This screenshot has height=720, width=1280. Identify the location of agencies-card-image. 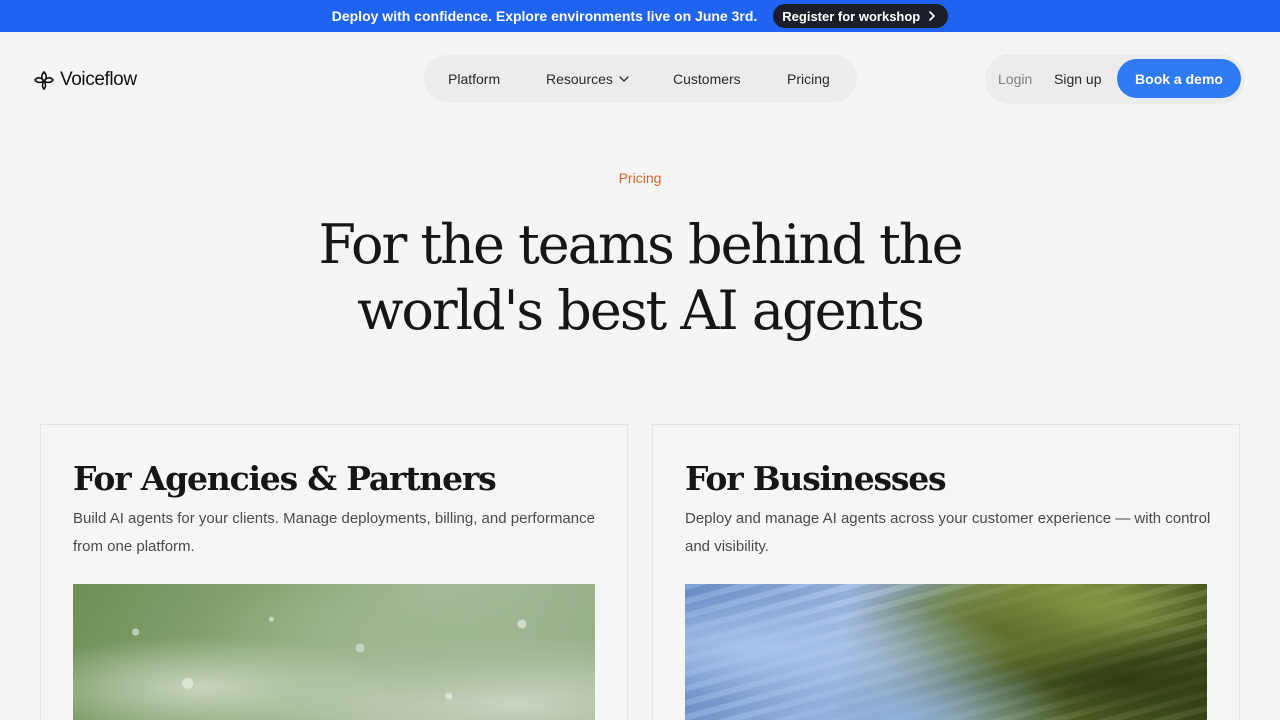
(334, 652).